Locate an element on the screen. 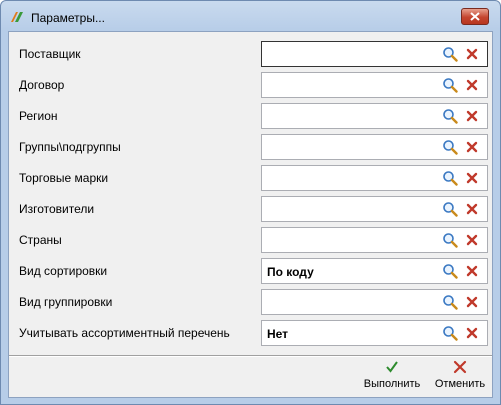 Image resolution: width=501 pixels, height=405 pixels. param-value: Нет is located at coordinates (278, 334).